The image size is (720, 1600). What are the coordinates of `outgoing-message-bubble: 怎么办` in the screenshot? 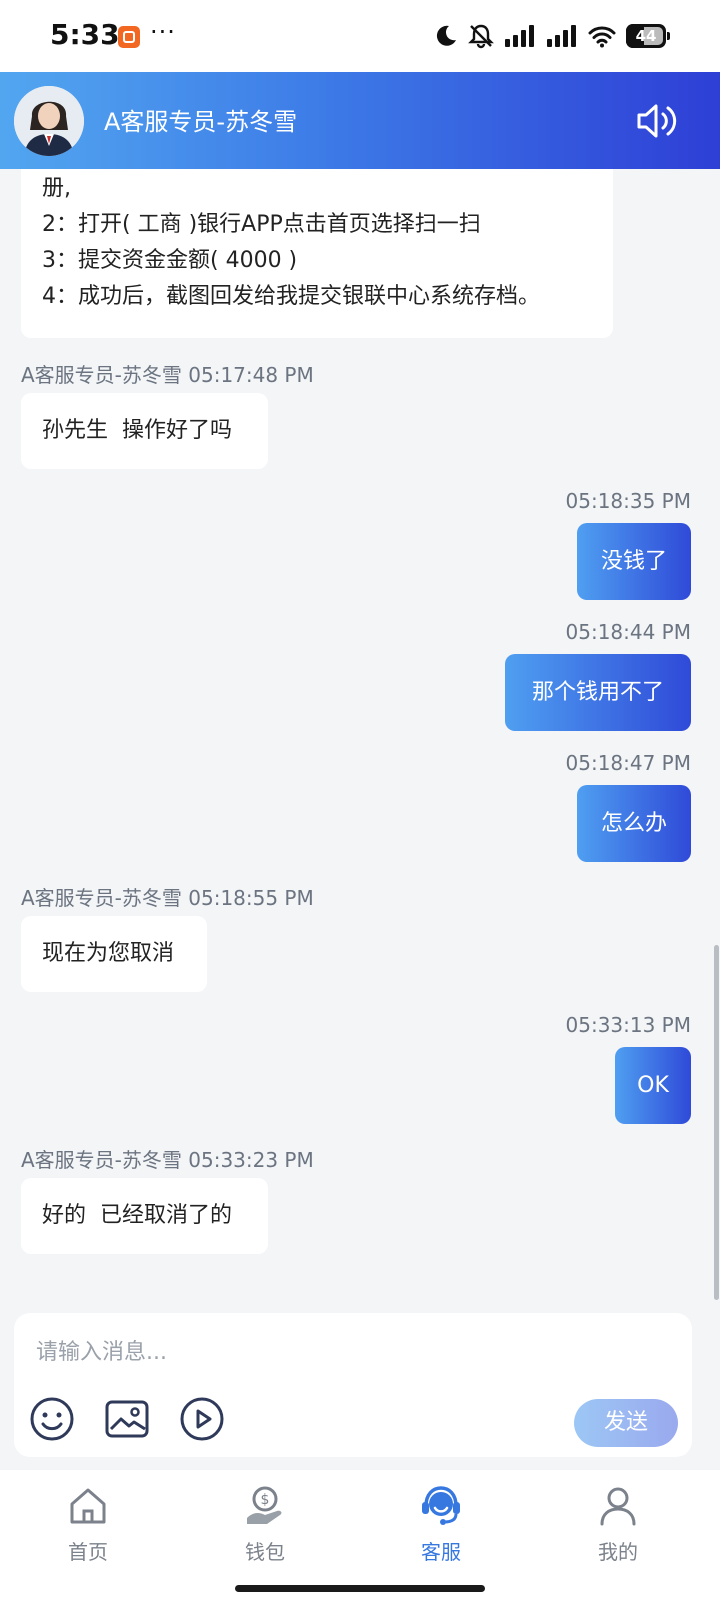 It's located at (634, 823).